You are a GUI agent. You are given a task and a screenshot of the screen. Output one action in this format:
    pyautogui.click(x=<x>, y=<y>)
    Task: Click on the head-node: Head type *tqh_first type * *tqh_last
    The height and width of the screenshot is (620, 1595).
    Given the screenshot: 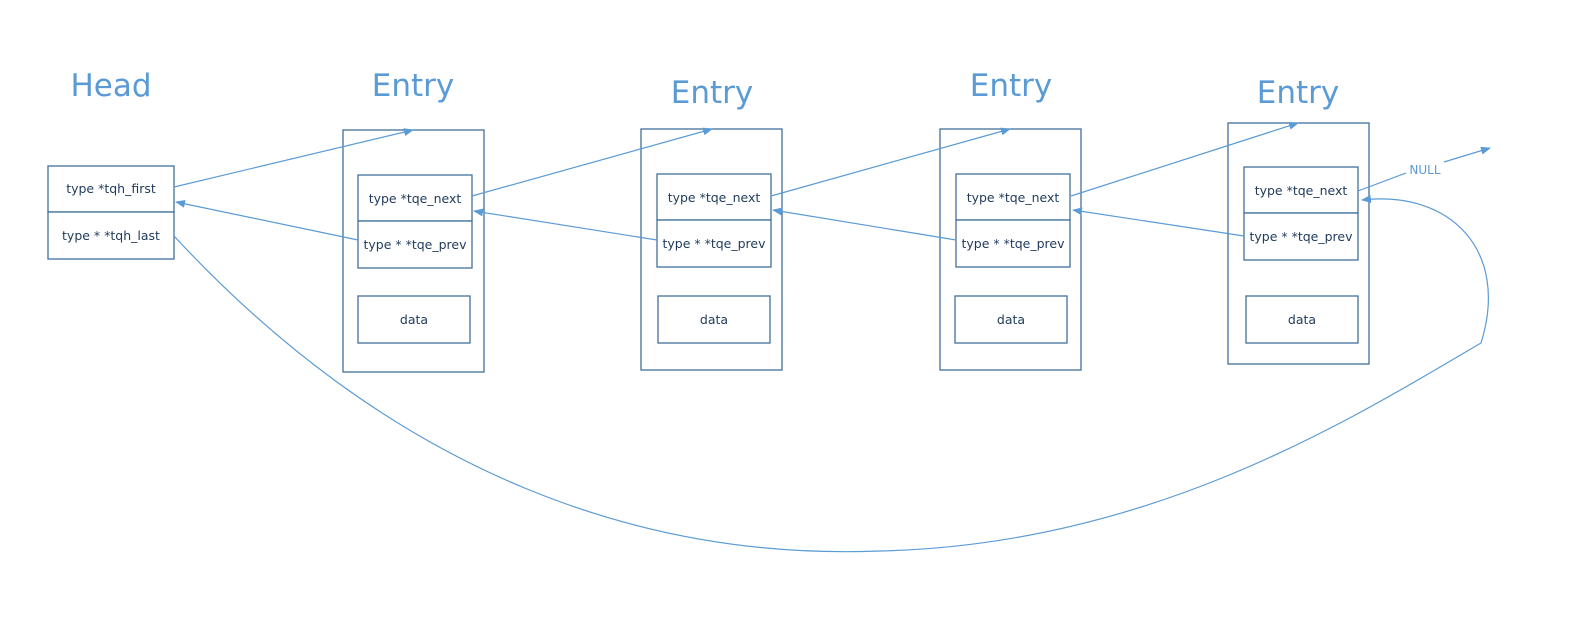 What is the action you would take?
    pyautogui.click(x=111, y=164)
    